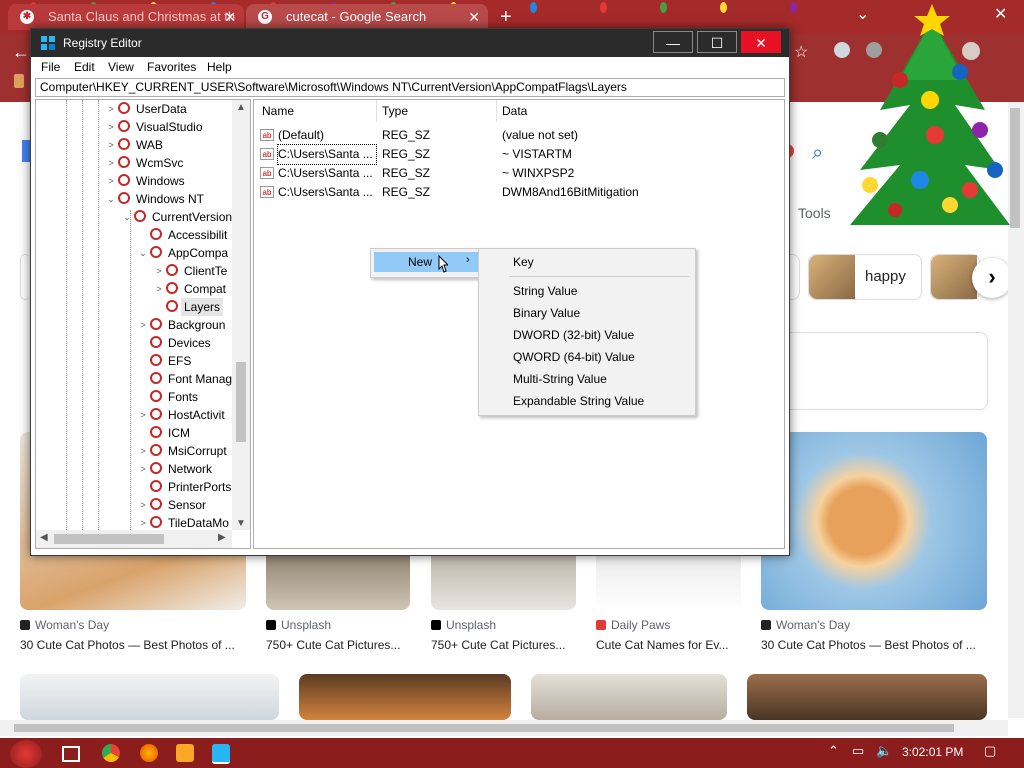 This screenshot has width=1024, height=768. I want to click on new-tab-button: +, so click(506, 17).